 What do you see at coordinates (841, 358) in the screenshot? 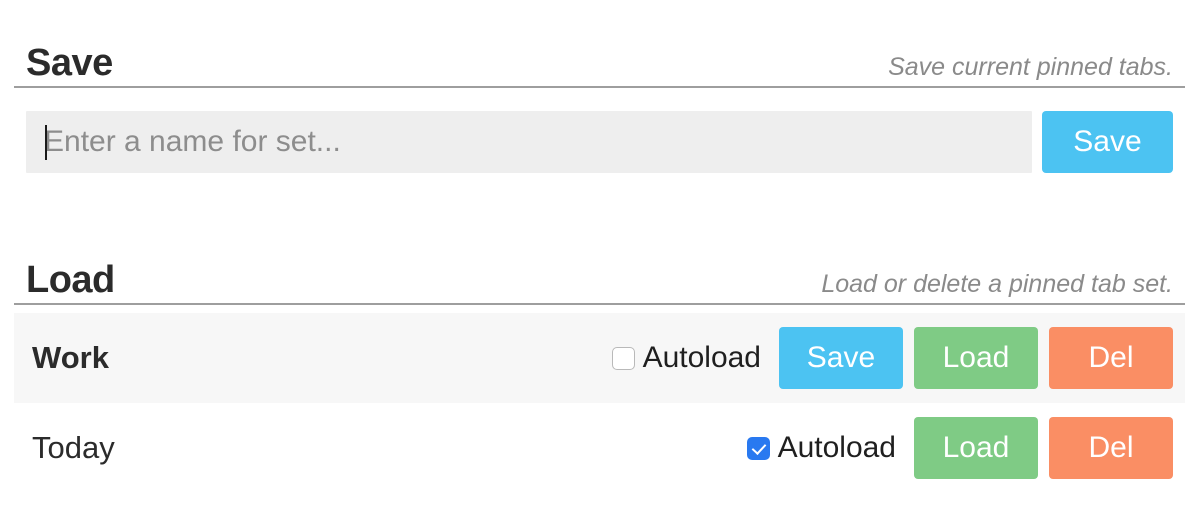
I see `row-save-button: Save` at bounding box center [841, 358].